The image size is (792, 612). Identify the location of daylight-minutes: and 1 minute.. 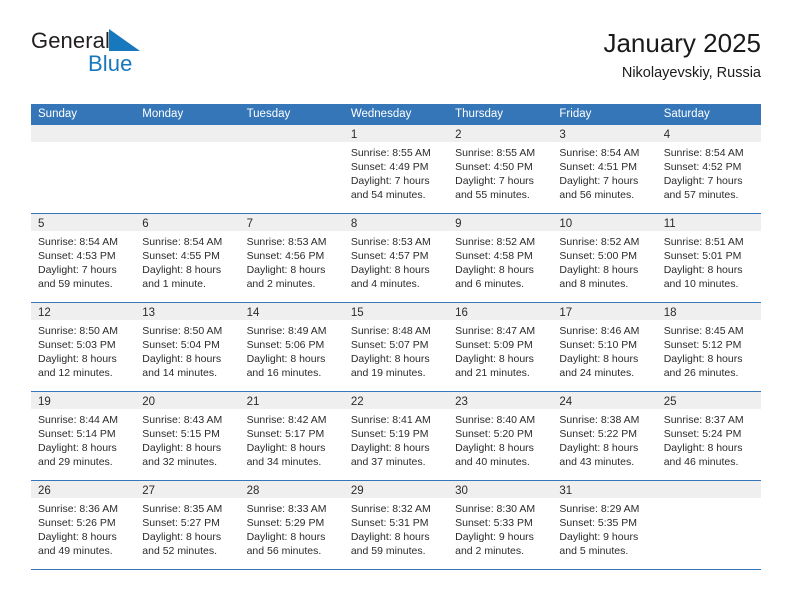
(174, 284).